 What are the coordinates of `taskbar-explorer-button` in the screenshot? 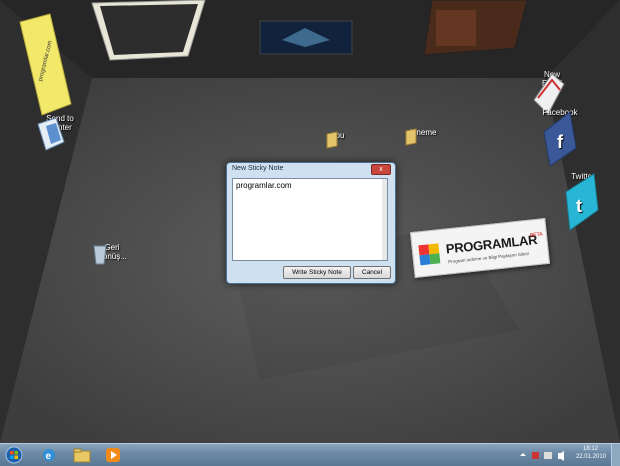 It's located at (83, 455).